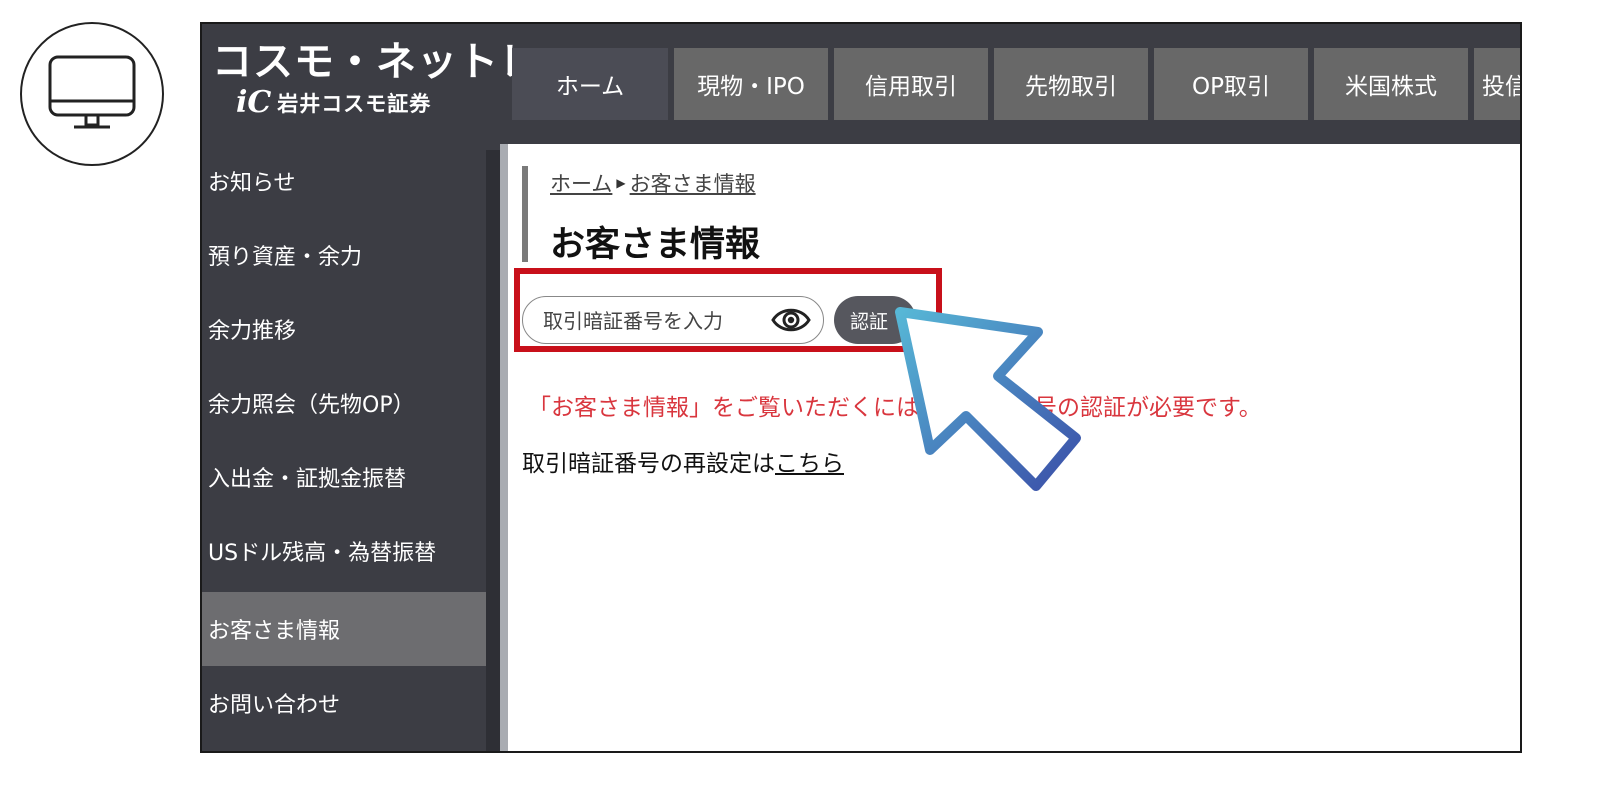 Image resolution: width=1614 pixels, height=804 pixels. Describe the element at coordinates (493, 450) in the screenshot. I see `sidebar-scrollbar` at that location.